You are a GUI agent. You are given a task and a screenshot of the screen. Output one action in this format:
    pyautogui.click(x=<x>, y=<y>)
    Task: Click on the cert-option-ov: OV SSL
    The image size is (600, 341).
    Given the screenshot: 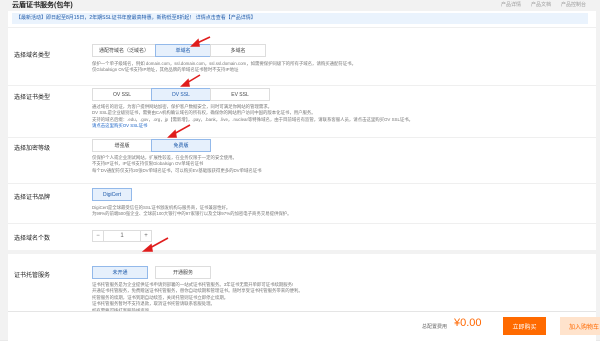 What is the action you would take?
    pyautogui.click(x=122, y=94)
    